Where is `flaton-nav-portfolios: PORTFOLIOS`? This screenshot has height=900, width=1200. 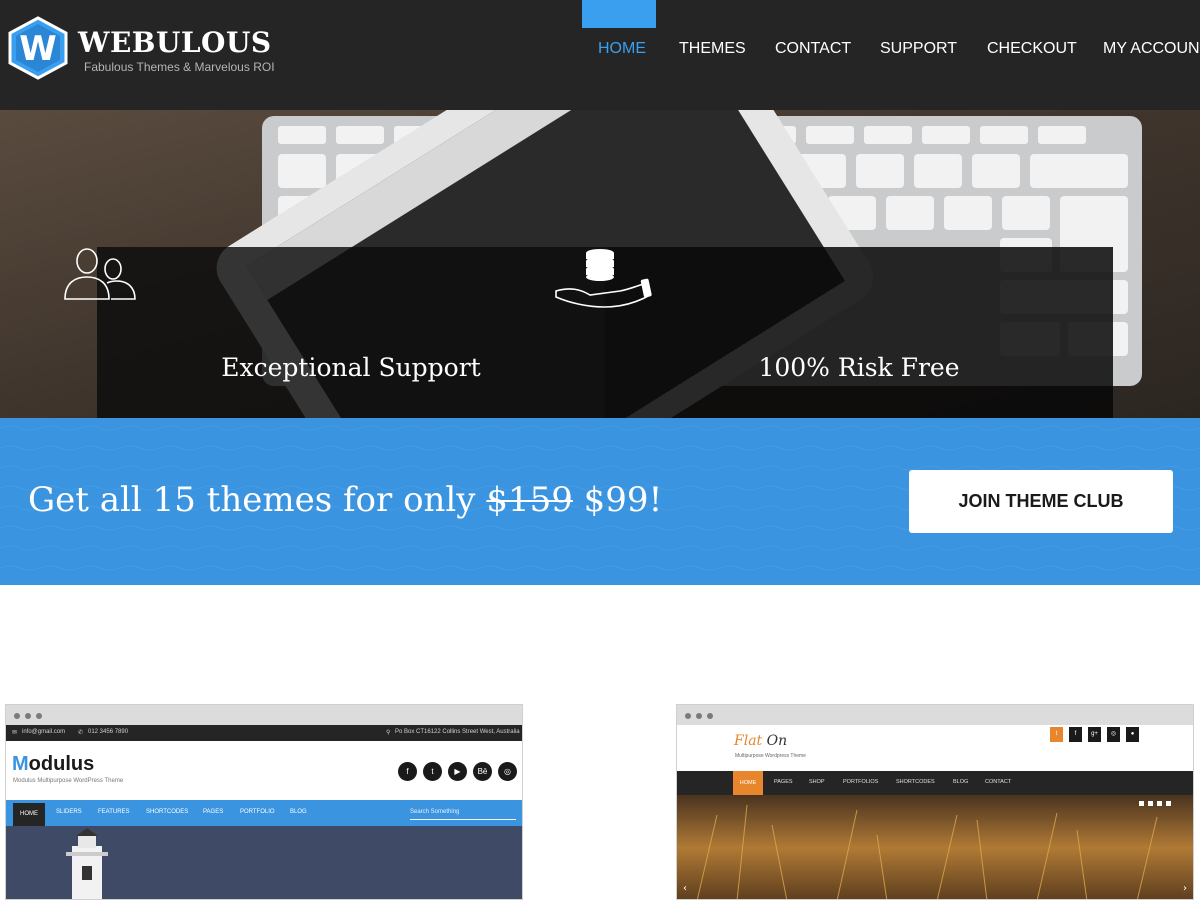 flaton-nav-portfolios: PORTFOLIOS is located at coordinates (861, 782).